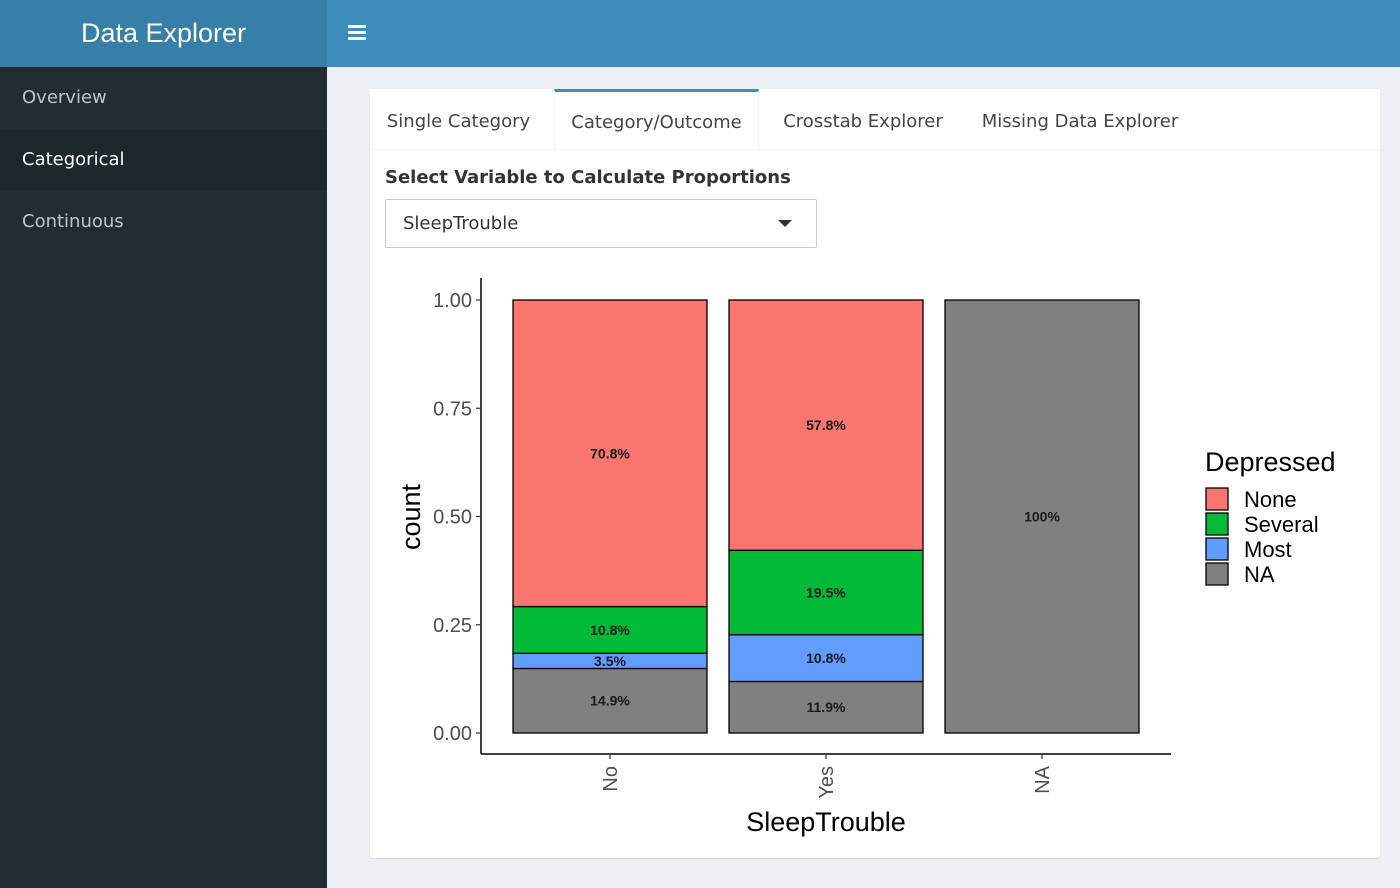 The image size is (1400, 888). I want to click on sidebar-item-overview: Overview, so click(163, 98).